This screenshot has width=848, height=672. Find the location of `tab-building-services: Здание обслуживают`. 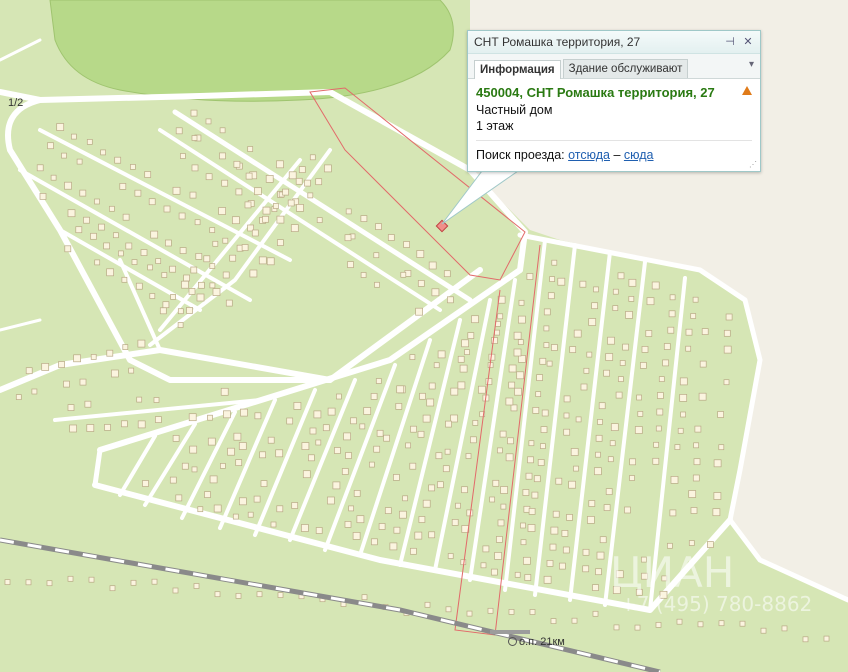

tab-building-services: Здание обслуживают is located at coordinates (625, 68).